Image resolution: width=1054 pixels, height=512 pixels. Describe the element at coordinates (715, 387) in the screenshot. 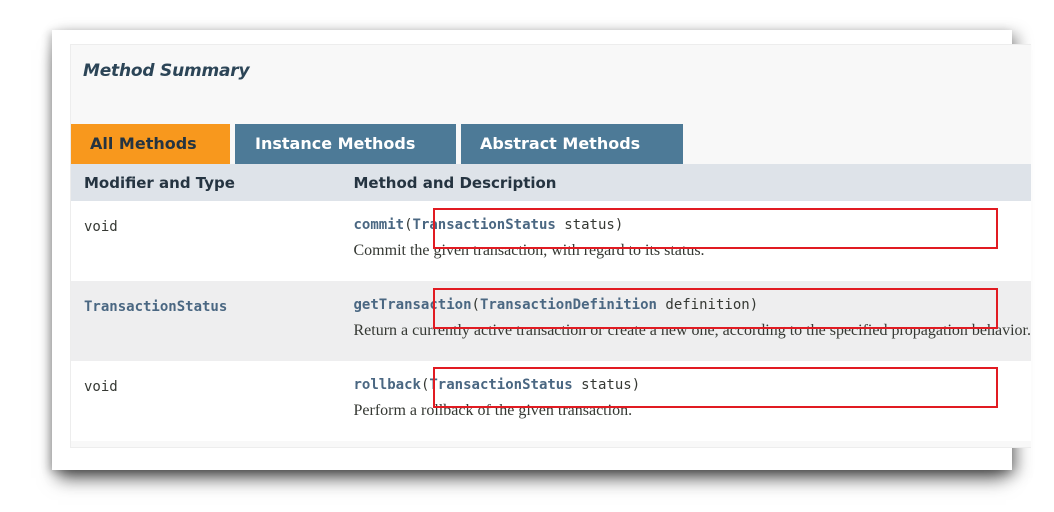

I see `highlight-box-rollback` at that location.